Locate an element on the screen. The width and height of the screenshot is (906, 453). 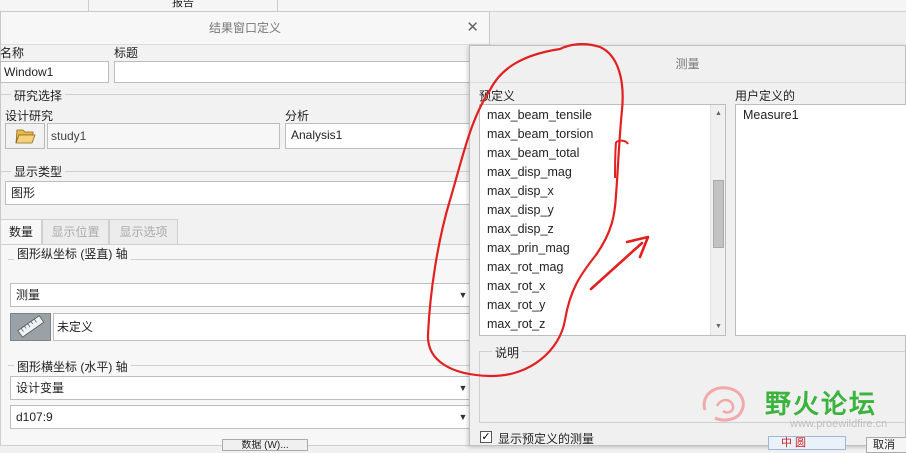
watermark-url: www.proewildfire.cn is located at coordinates (839, 424).